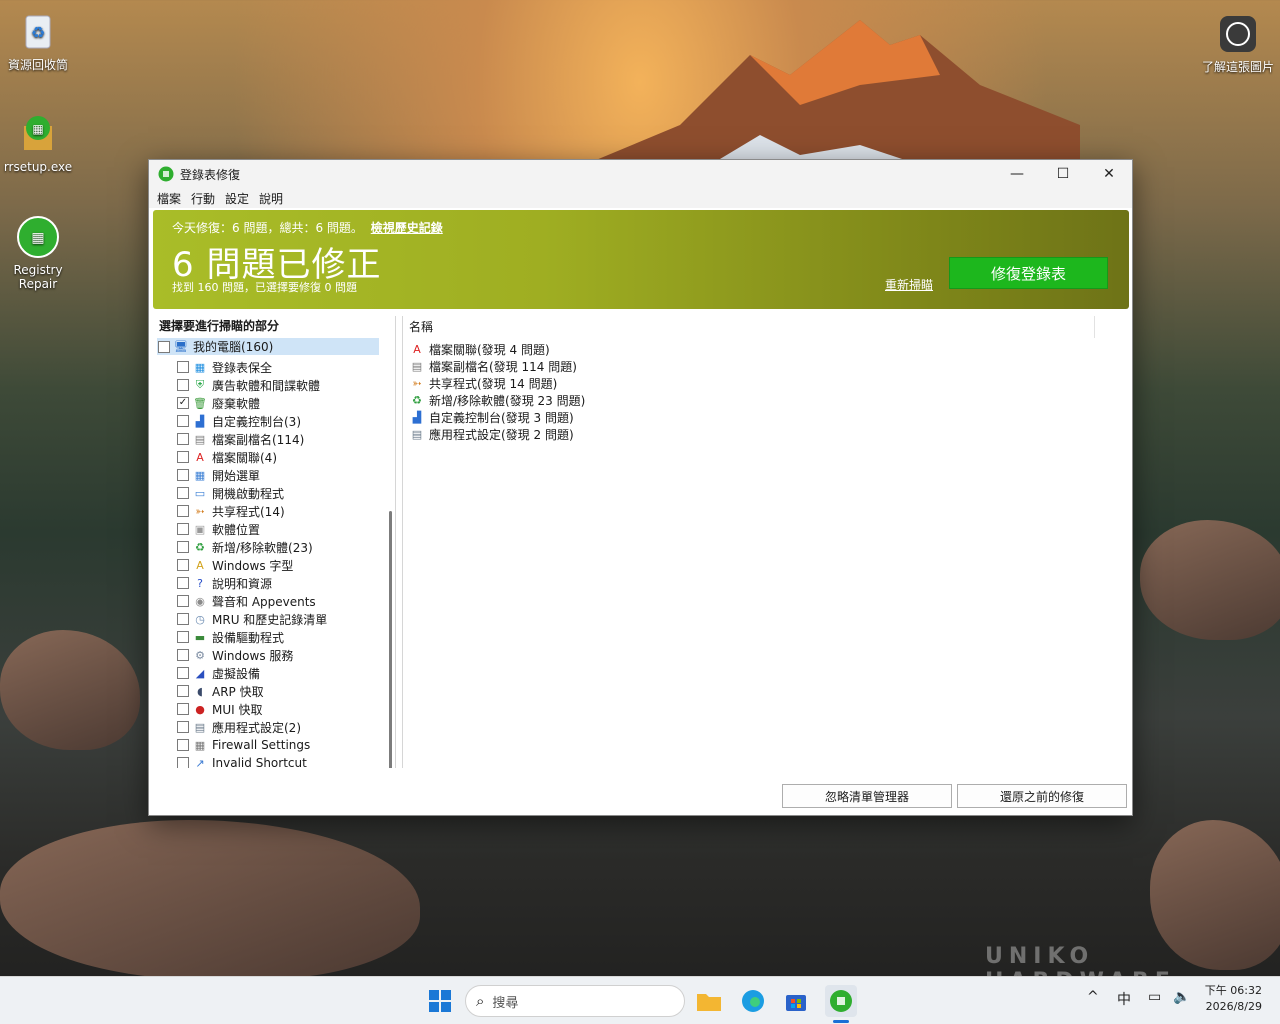  I want to click on learn-about-picture-icon: 了解這張圖片, so click(1238, 43).